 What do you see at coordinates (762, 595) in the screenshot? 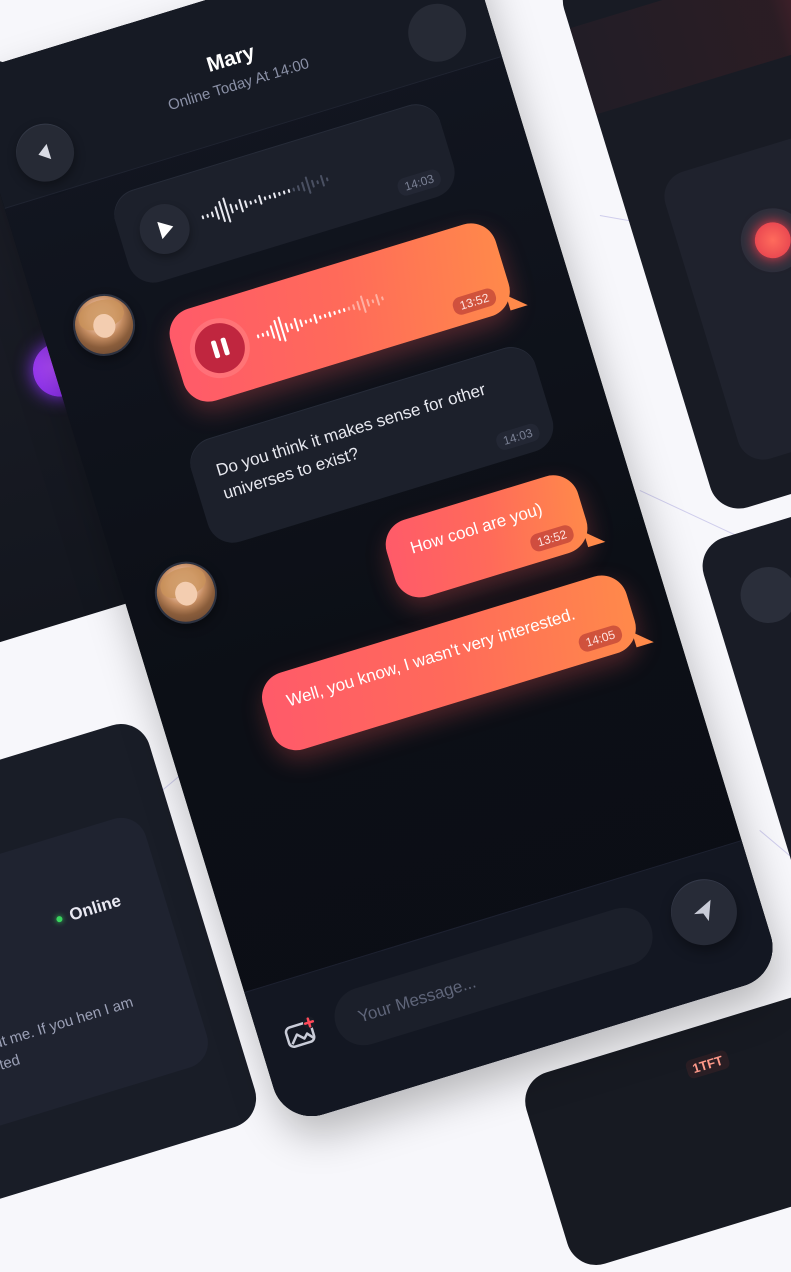
I see `round-button` at bounding box center [762, 595].